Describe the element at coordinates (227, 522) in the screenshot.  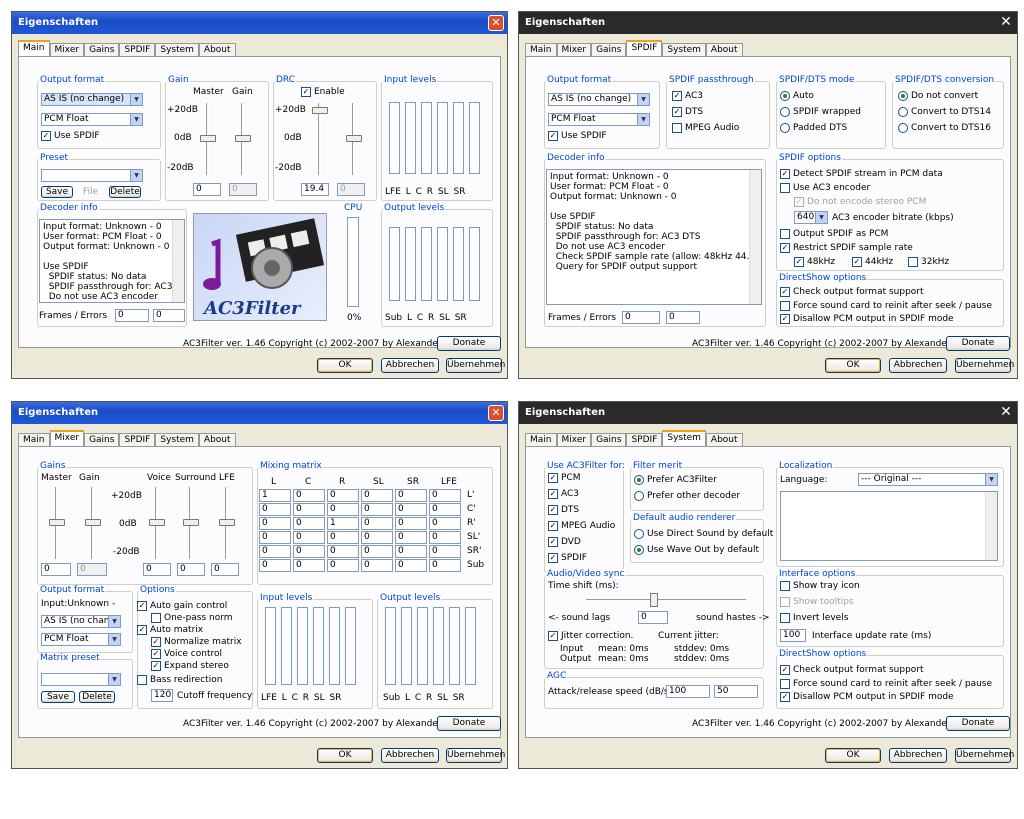
I see `lfe-slider-thumb` at that location.